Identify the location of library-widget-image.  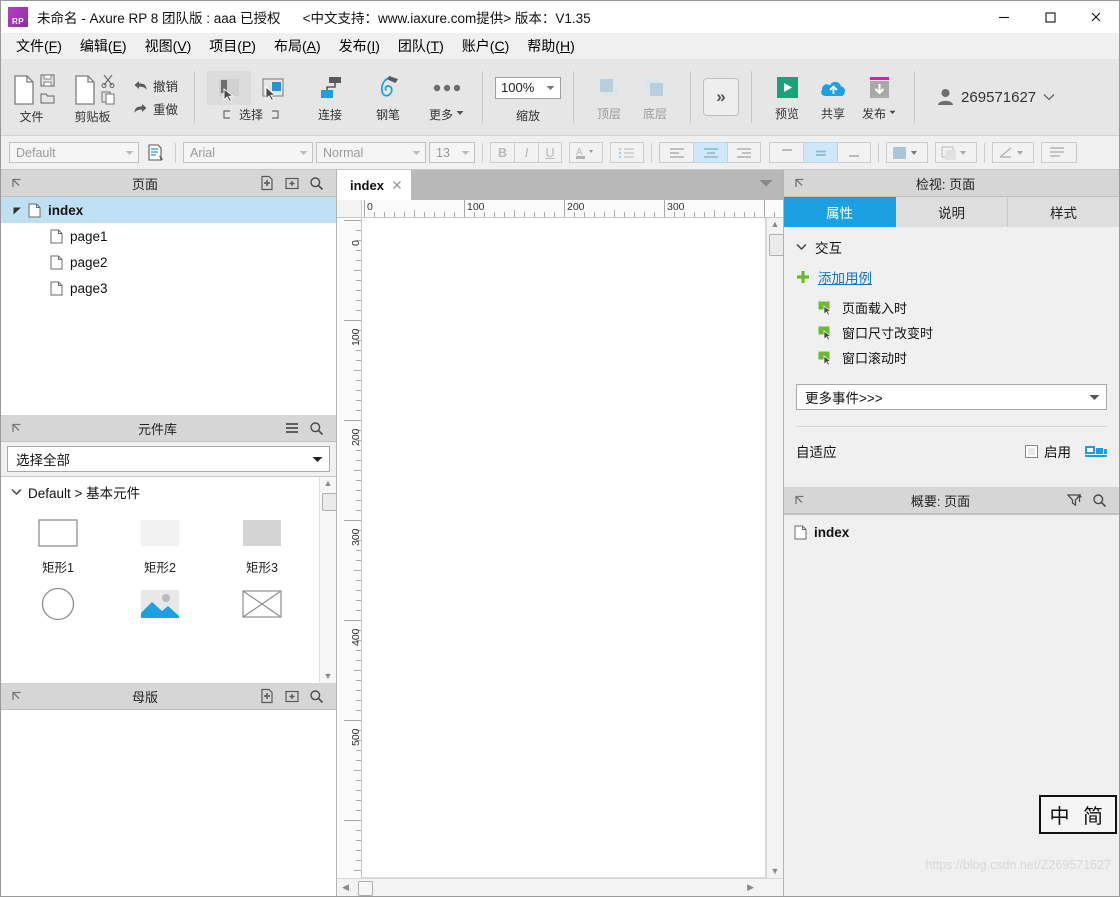
(160, 601).